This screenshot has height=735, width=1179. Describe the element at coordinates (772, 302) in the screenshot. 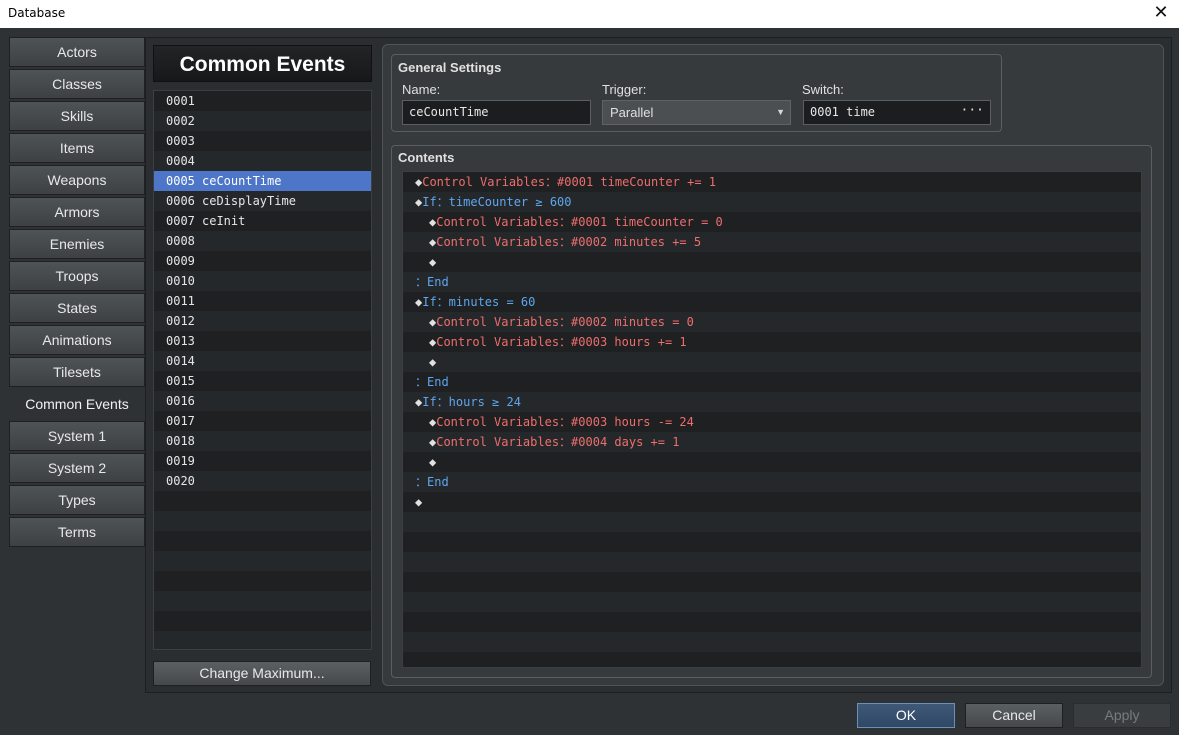

I see `command-row: ◆If：minutes = 60` at that location.